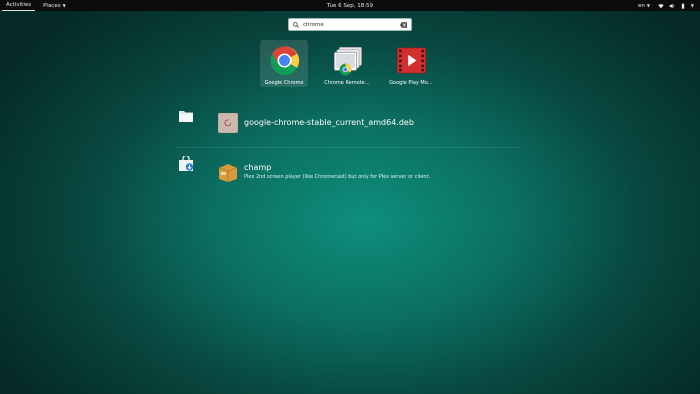 The image size is (700, 394). I want to click on keyboard-layout-menu: en ▼, so click(644, 6).